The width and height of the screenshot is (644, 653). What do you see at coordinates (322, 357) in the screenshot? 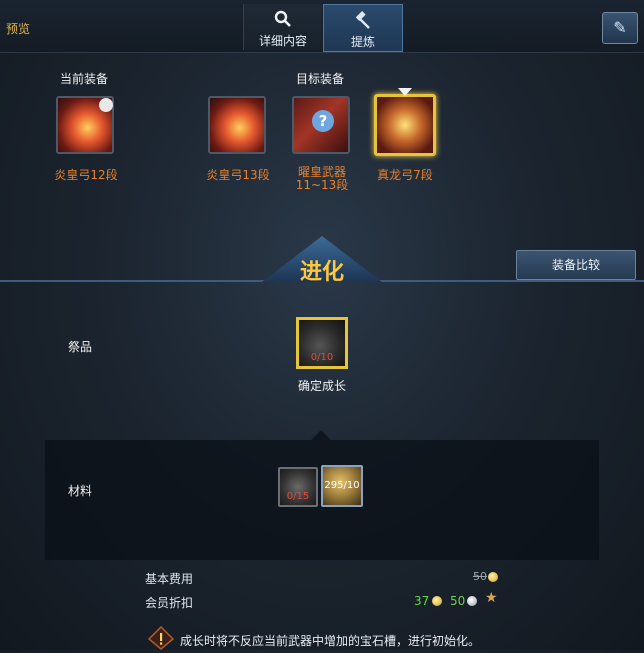
I see `sacrifice-count: 0/10` at bounding box center [322, 357].